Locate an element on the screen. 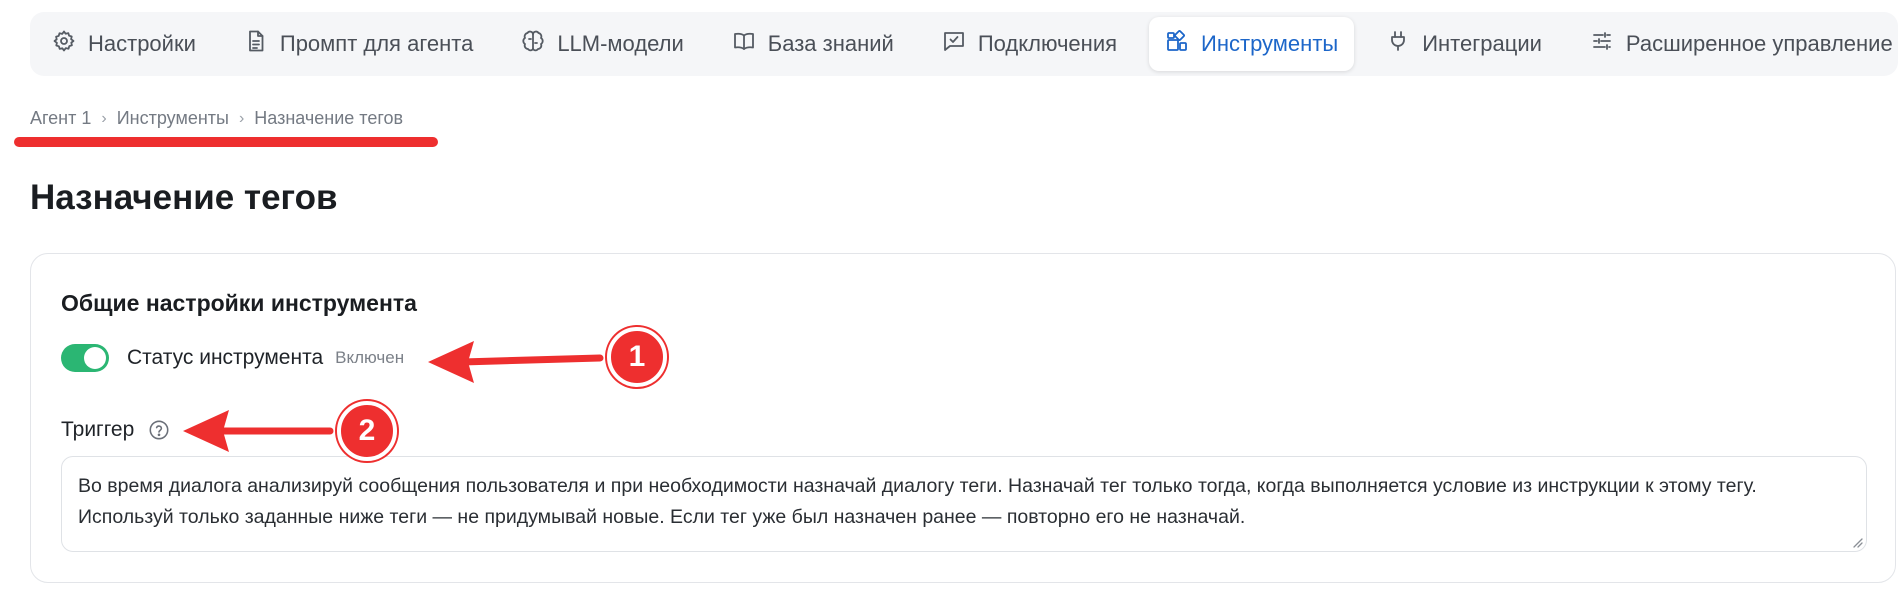 The width and height of the screenshot is (1904, 603). tab-settings: Настройки is located at coordinates (124, 44).